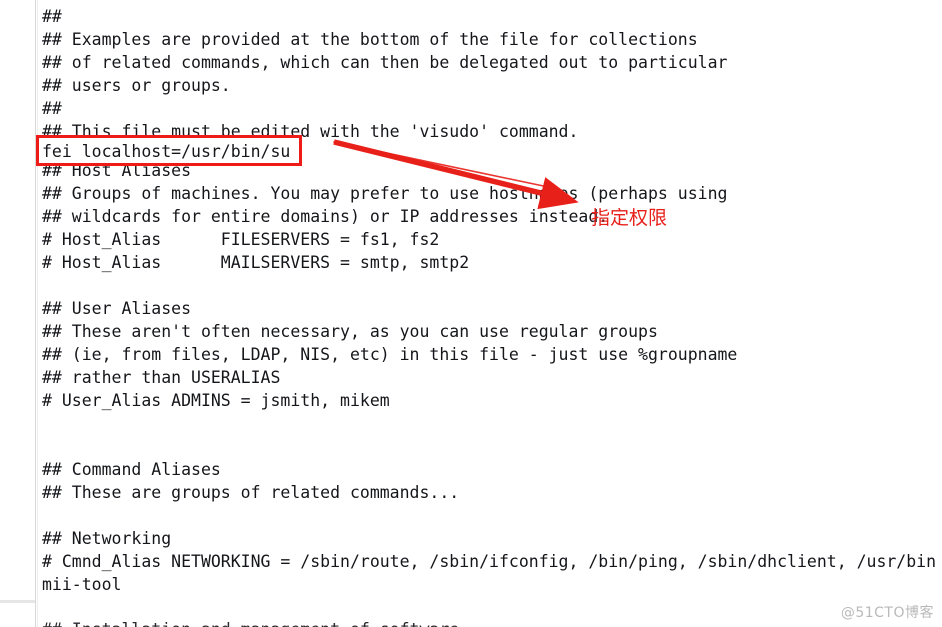 The image size is (942, 627). What do you see at coordinates (161, 377) in the screenshot?
I see `code-line: ## rather than USERALIAS` at bounding box center [161, 377].